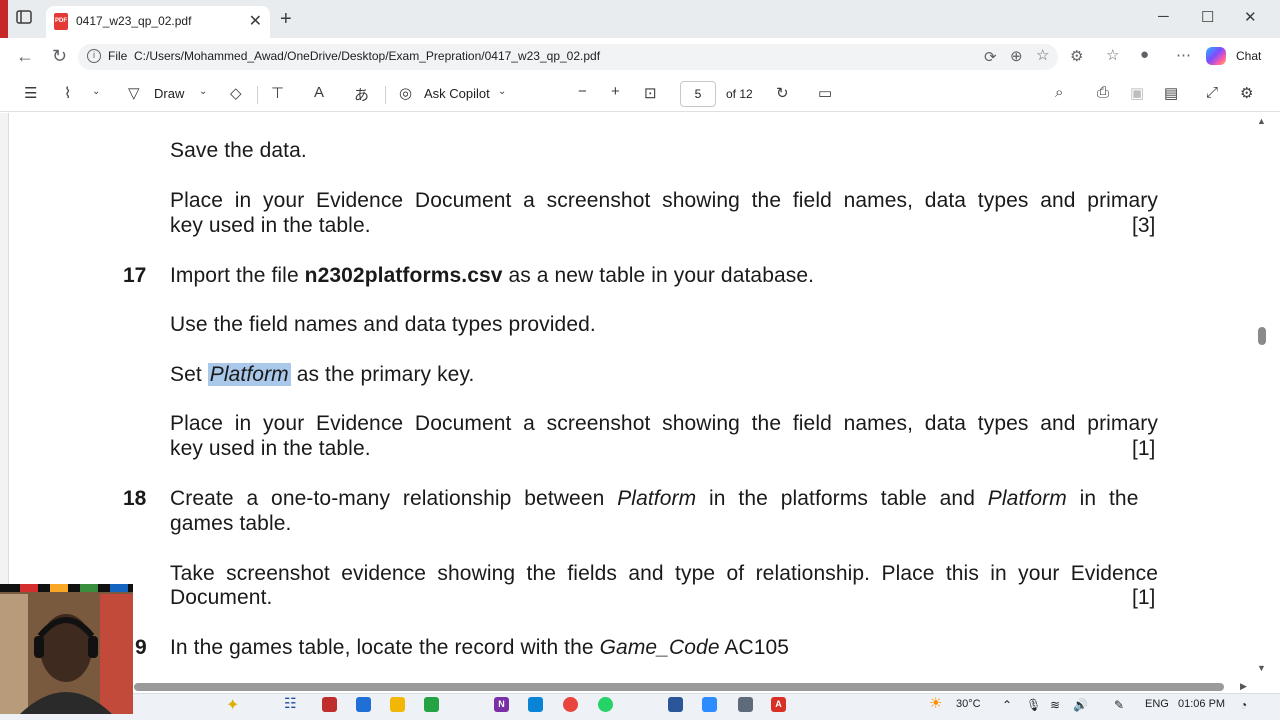 The height and width of the screenshot is (720, 1280). I want to click on webcam-overlay, so click(66, 649).